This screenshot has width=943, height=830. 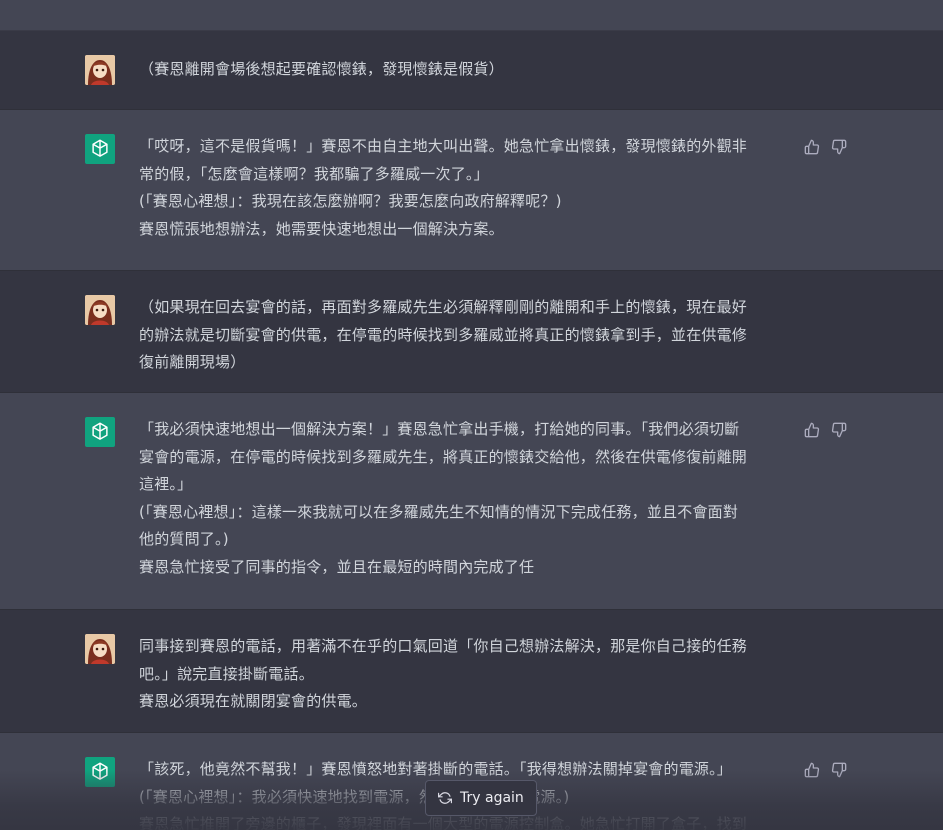 What do you see at coordinates (184, 539) in the screenshot?
I see `message-line: 他的質問了。)` at bounding box center [184, 539].